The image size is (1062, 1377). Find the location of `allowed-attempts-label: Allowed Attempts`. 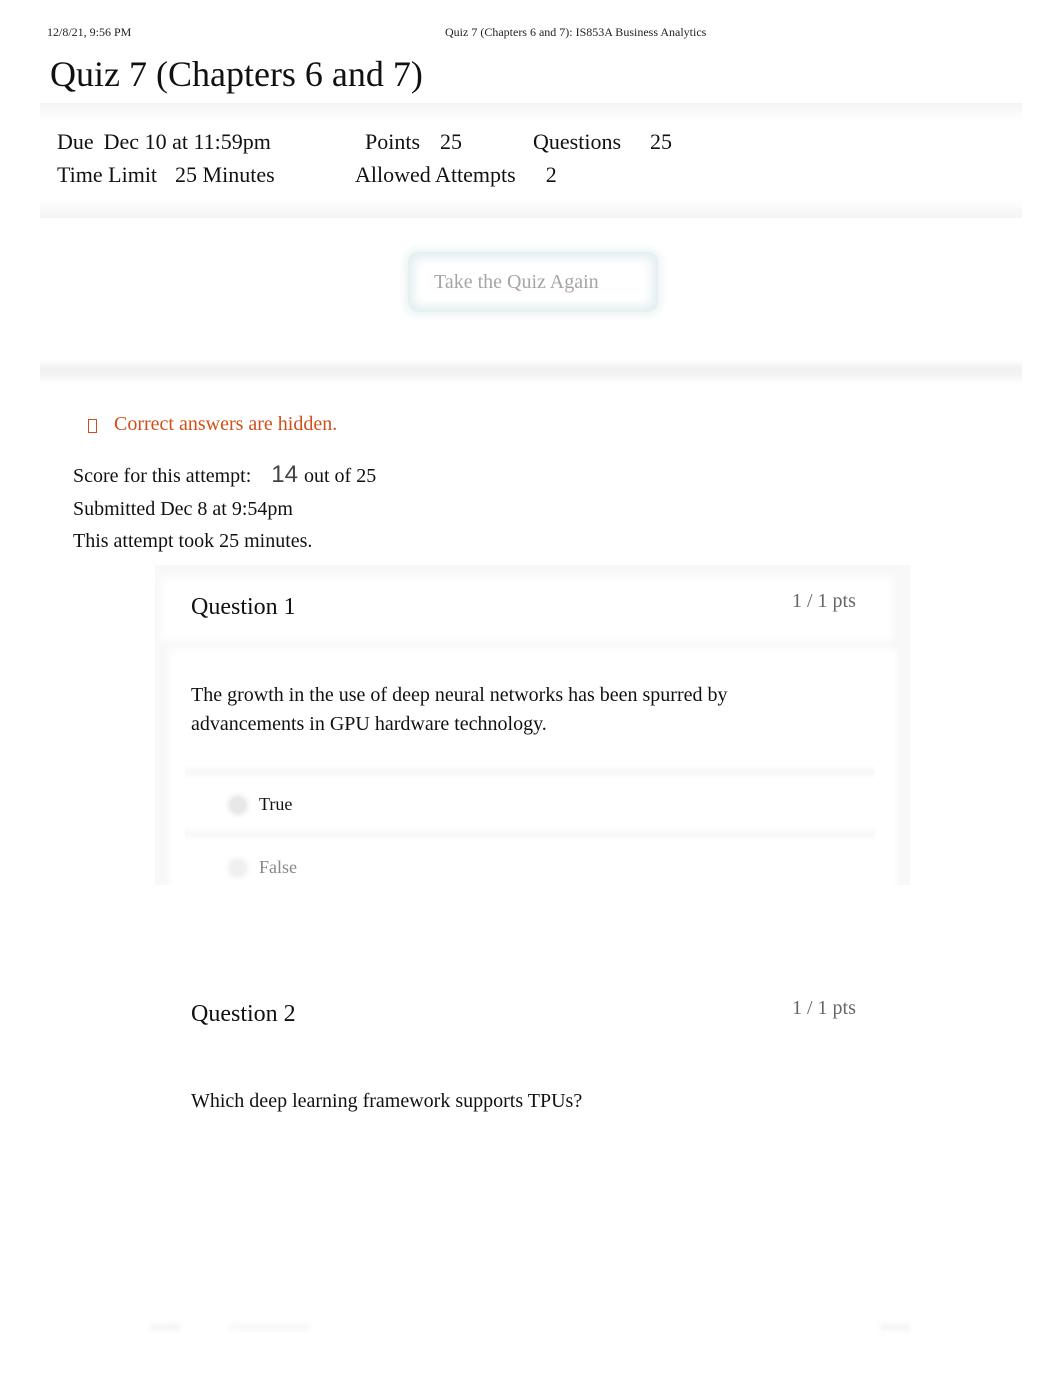

allowed-attempts-label: Allowed Attempts is located at coordinates (435, 174).